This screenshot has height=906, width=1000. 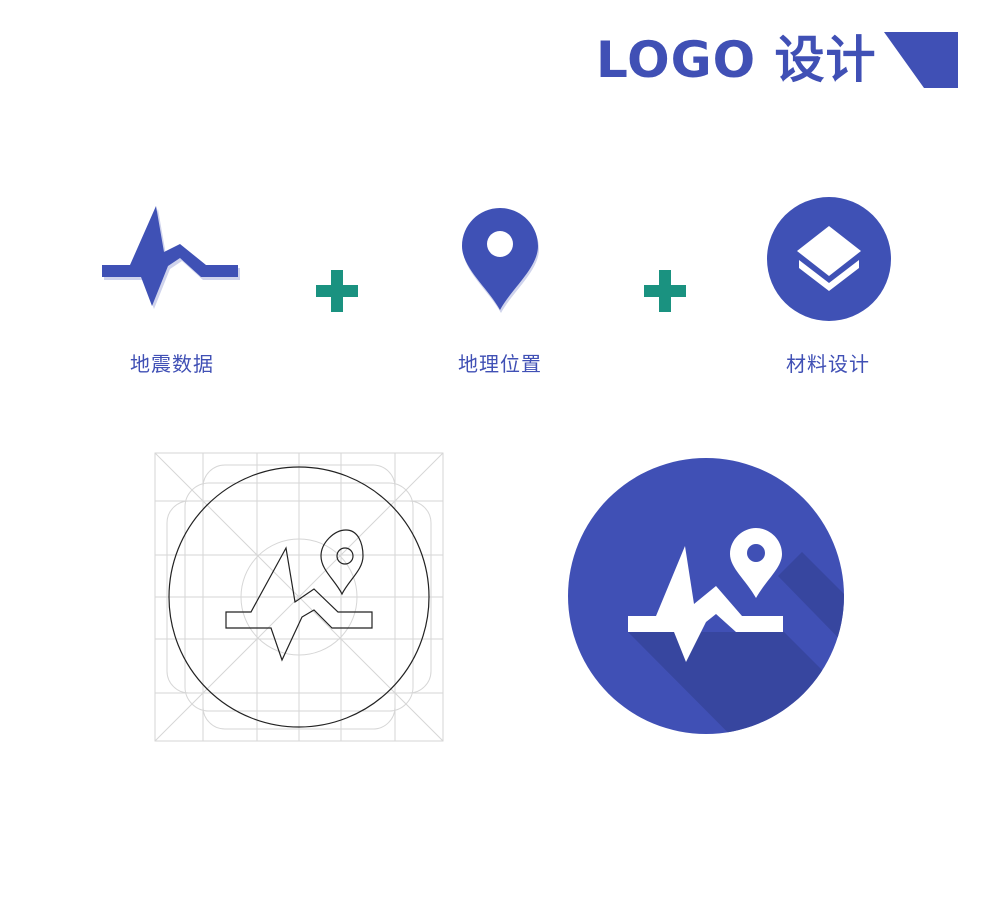 I want to click on page-title: LOGO 设计, so click(x=736, y=60).